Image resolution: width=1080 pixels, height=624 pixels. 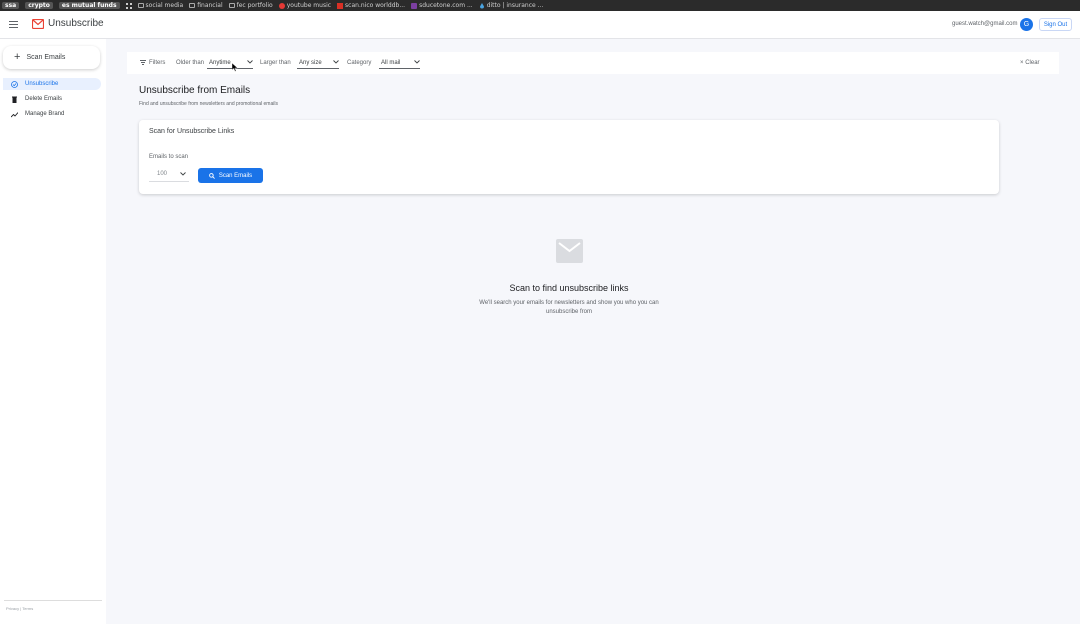 I want to click on grid-icon, so click(x=128, y=5).